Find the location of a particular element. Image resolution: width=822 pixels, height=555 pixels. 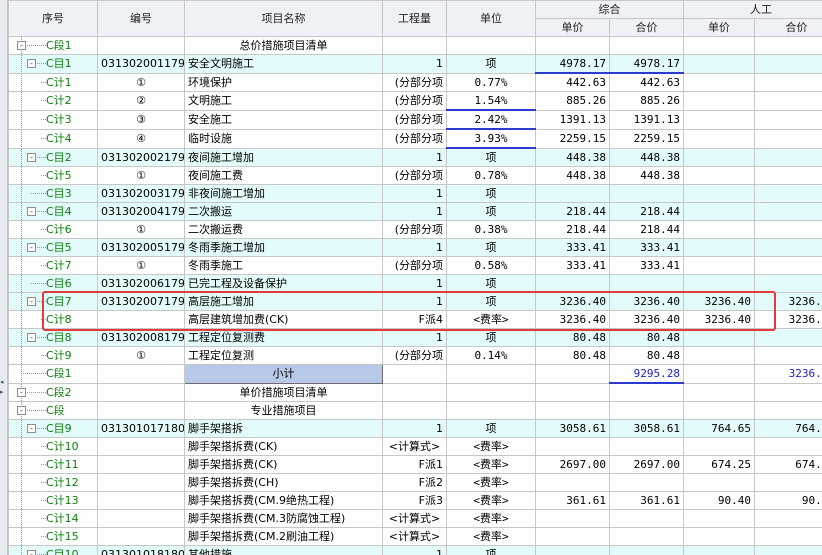

cell-code: ③ is located at coordinates (141, 119).